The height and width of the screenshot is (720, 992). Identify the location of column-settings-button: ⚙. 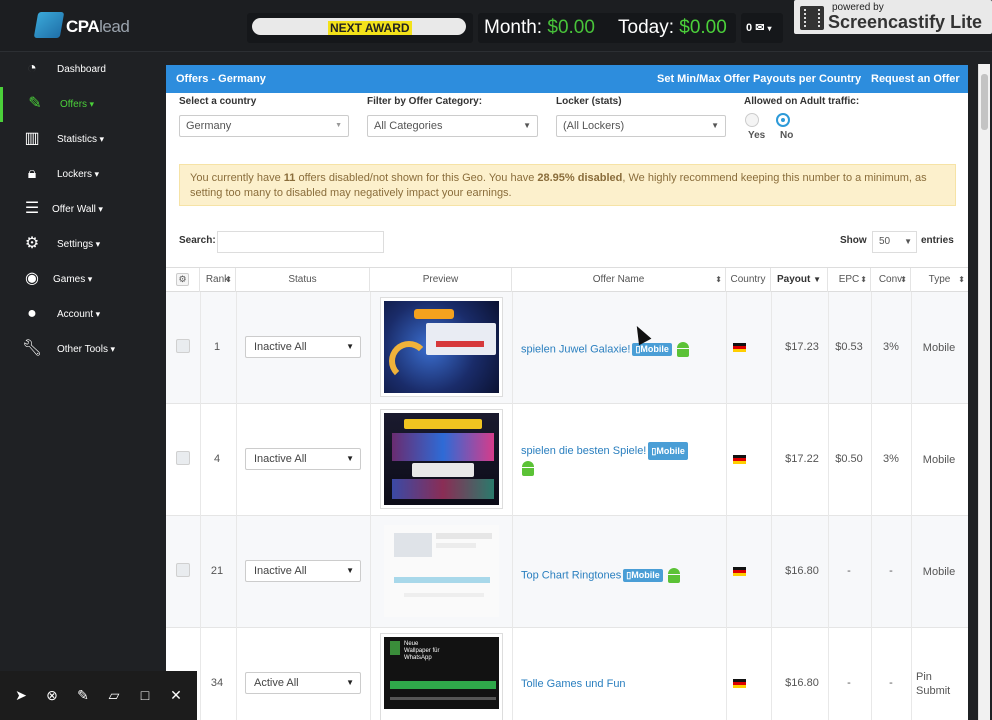
(183, 280).